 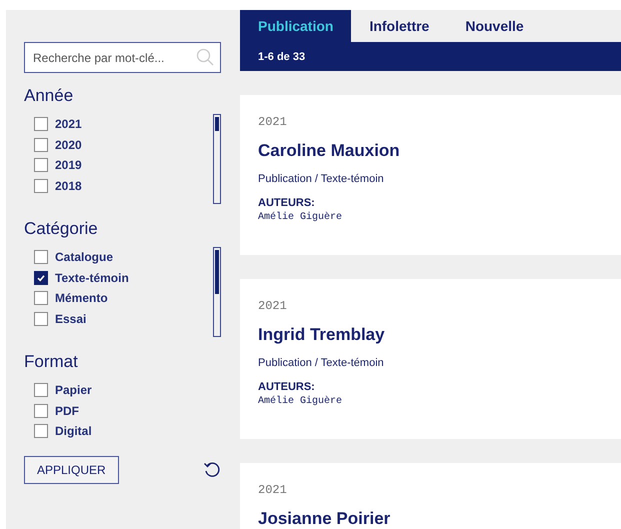 What do you see at coordinates (81, 298) in the screenshot?
I see `checkbox-label: Mémento` at bounding box center [81, 298].